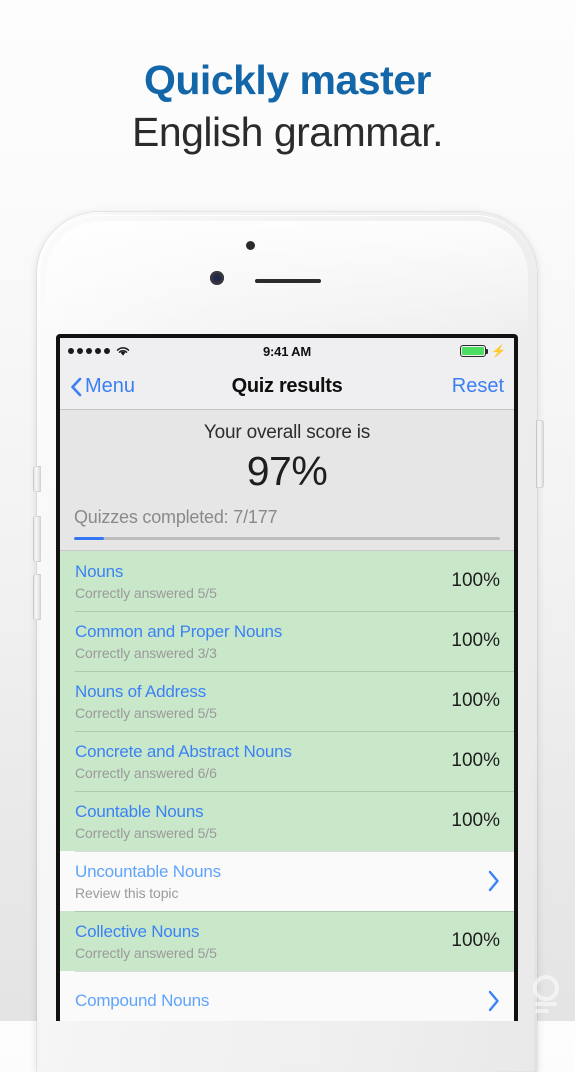 The image size is (575, 1072). Describe the element at coordinates (146, 773) in the screenshot. I see `quiz-result-subtitle: Correctly answered 6/6` at that location.